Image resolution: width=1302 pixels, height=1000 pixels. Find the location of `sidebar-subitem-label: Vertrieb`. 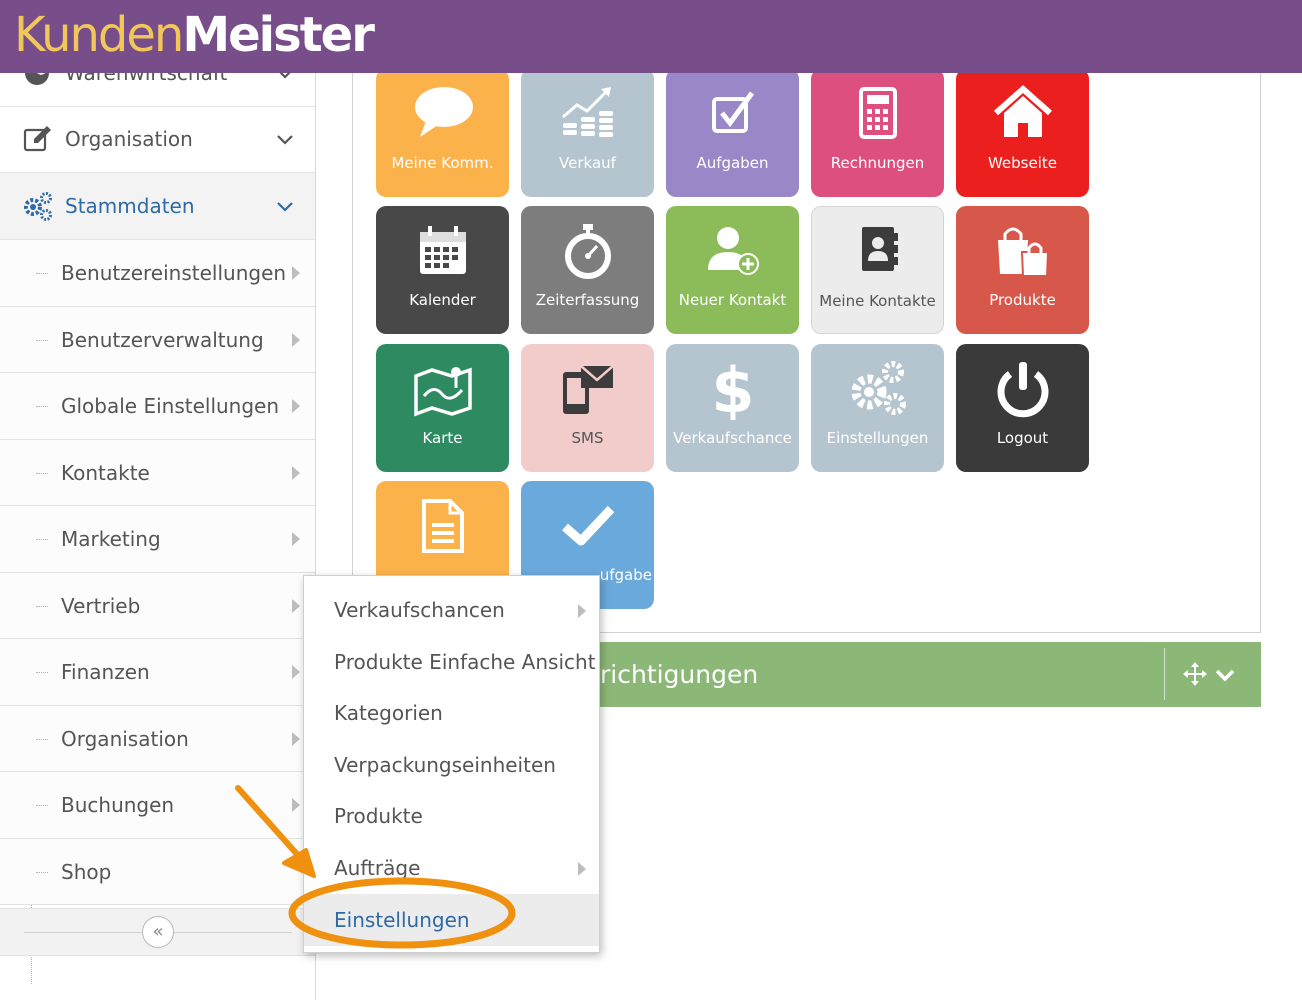

sidebar-subitem-label: Vertrieb is located at coordinates (101, 605).